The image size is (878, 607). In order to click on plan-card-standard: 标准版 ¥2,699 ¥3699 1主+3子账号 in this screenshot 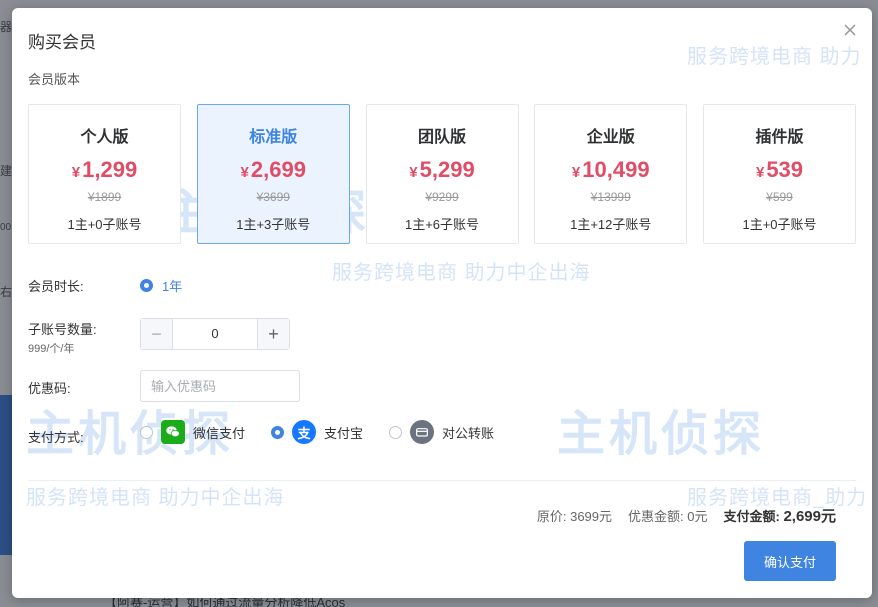, I will do `click(273, 174)`.